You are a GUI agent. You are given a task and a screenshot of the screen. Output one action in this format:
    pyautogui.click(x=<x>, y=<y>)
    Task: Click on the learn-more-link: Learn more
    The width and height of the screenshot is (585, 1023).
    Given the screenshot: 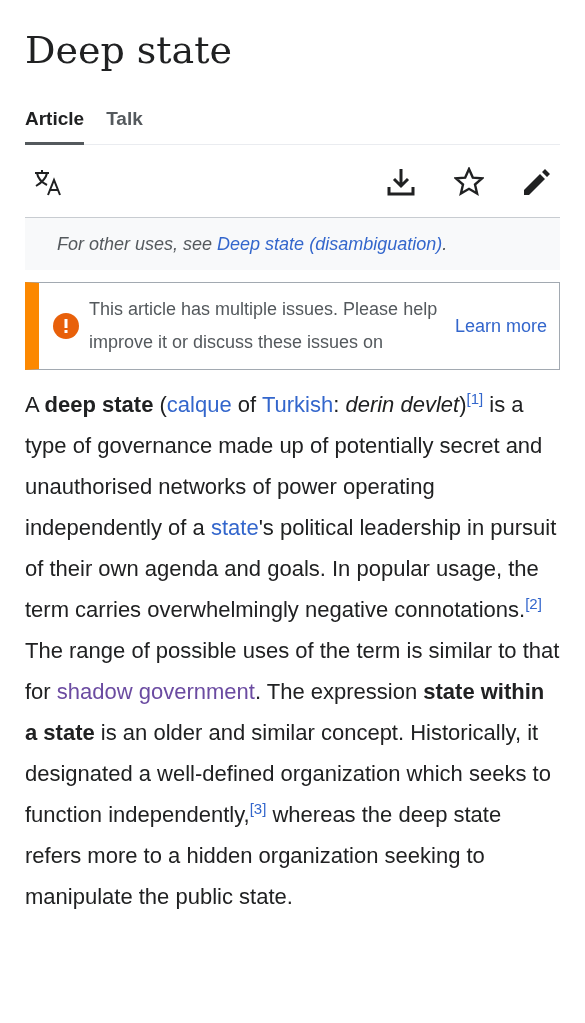 What is the action you would take?
    pyautogui.click(x=500, y=326)
    